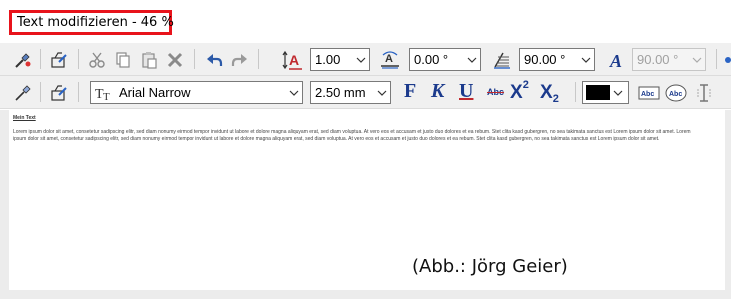  Describe the element at coordinates (410, 91) in the screenshot. I see `bold-button: F` at that location.